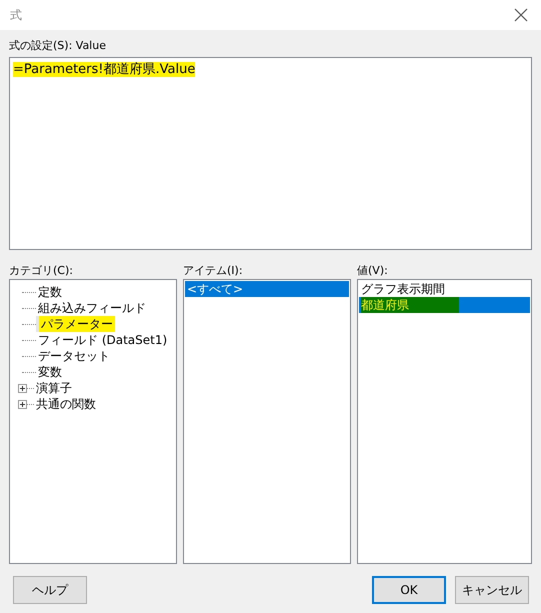  I want to click on expression-text: =Parameters!都道府県.Value, so click(104, 69).